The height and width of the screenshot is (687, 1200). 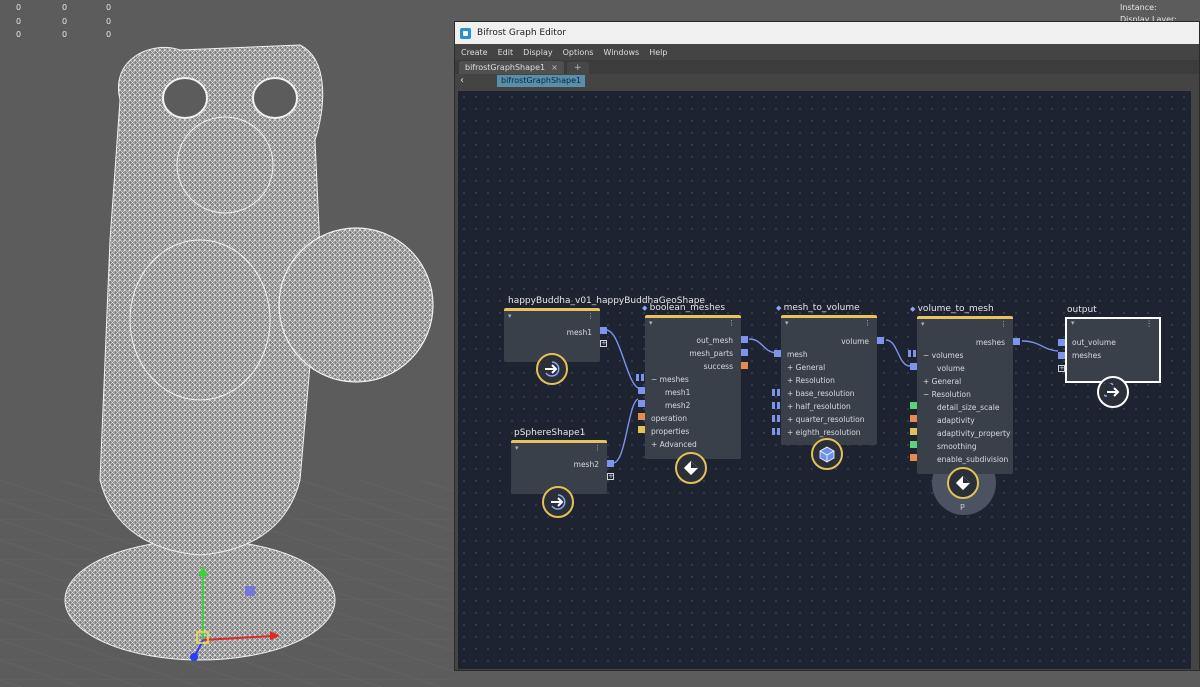 What do you see at coordinates (955, 309) in the screenshot?
I see `node-title-text: volume_to_mesh` at bounding box center [955, 309].